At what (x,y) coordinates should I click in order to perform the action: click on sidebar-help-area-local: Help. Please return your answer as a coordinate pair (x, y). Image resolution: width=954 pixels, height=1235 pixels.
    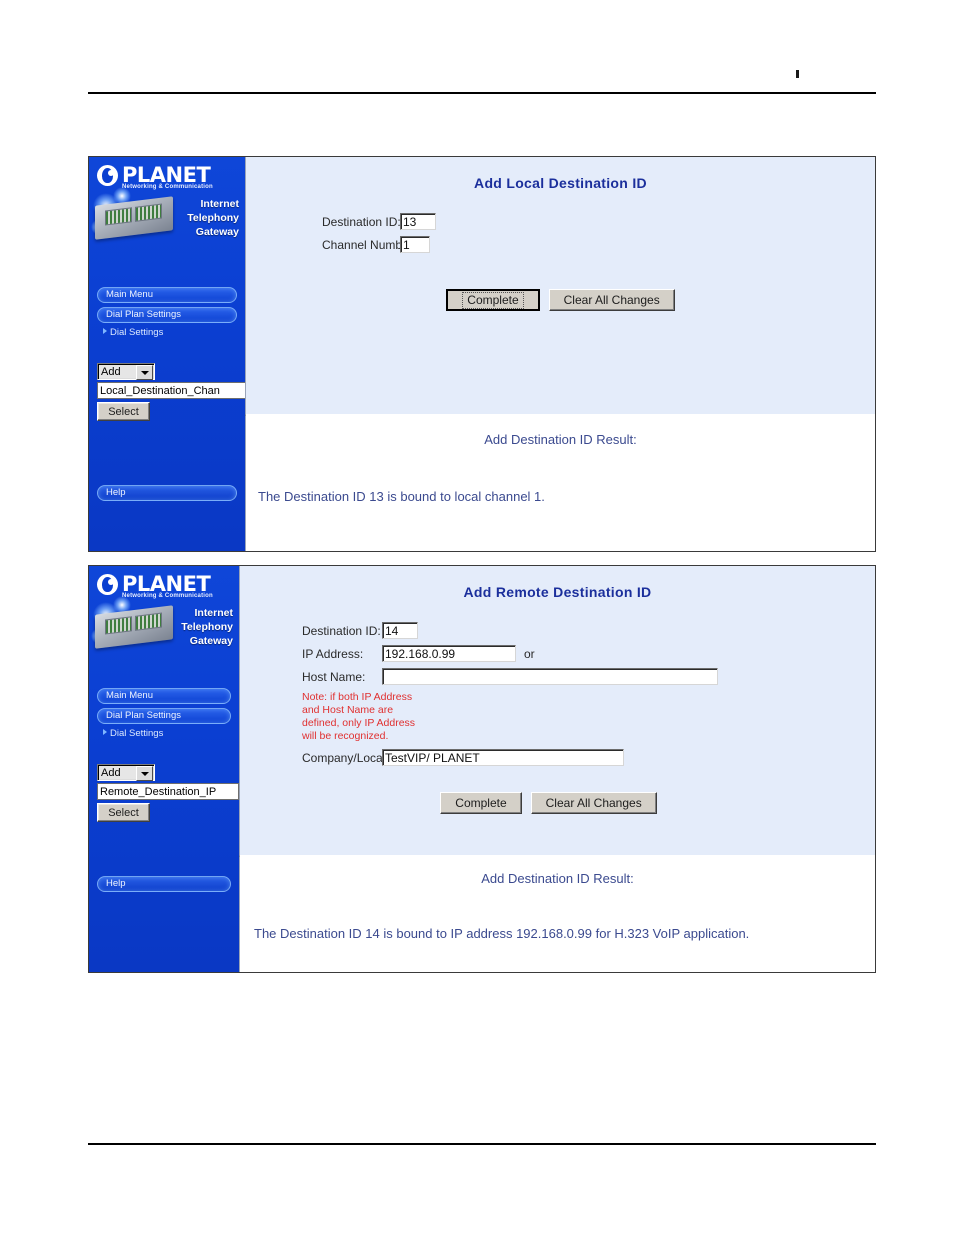
    Looking at the image, I should click on (167, 495).